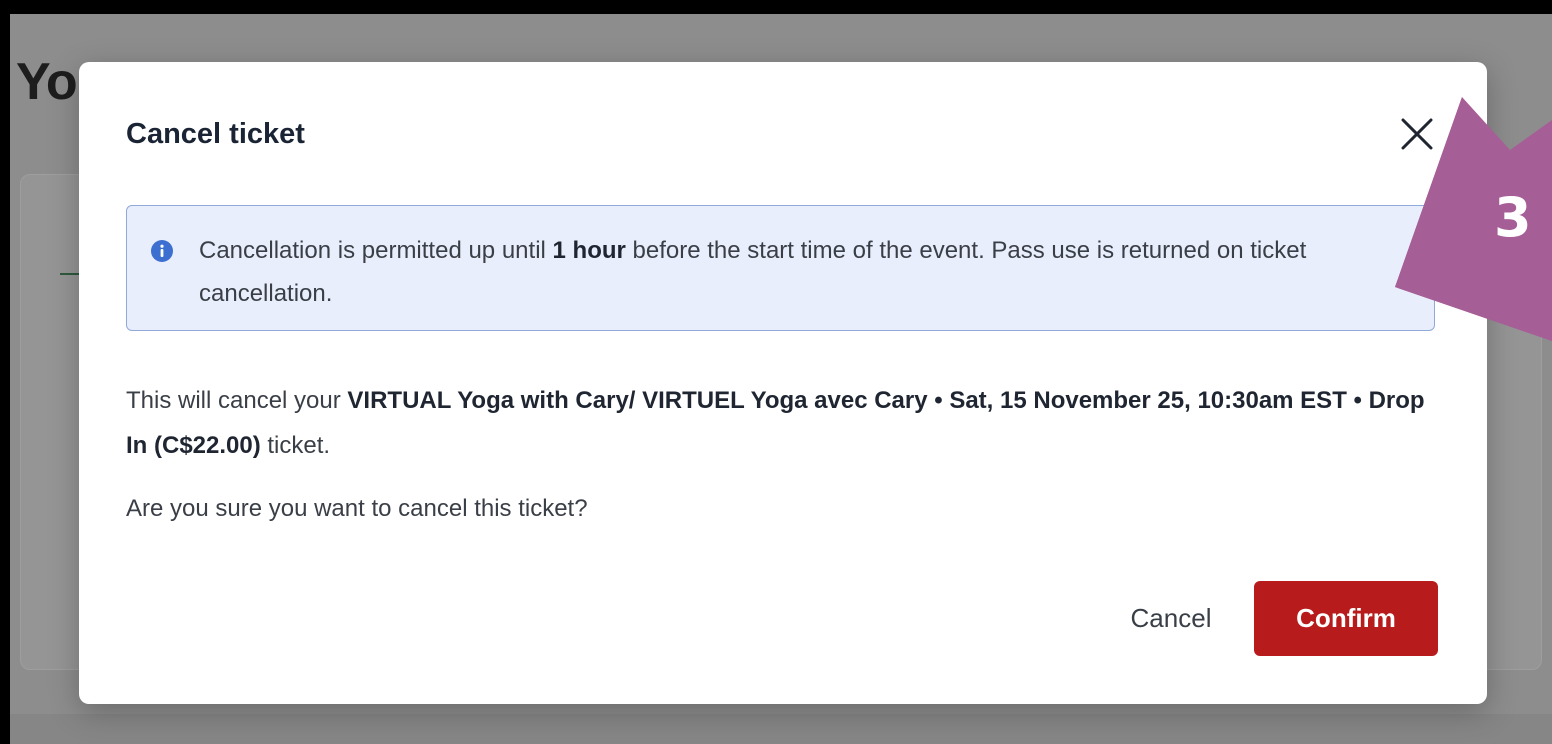  I want to click on close-button, so click(1417, 134).